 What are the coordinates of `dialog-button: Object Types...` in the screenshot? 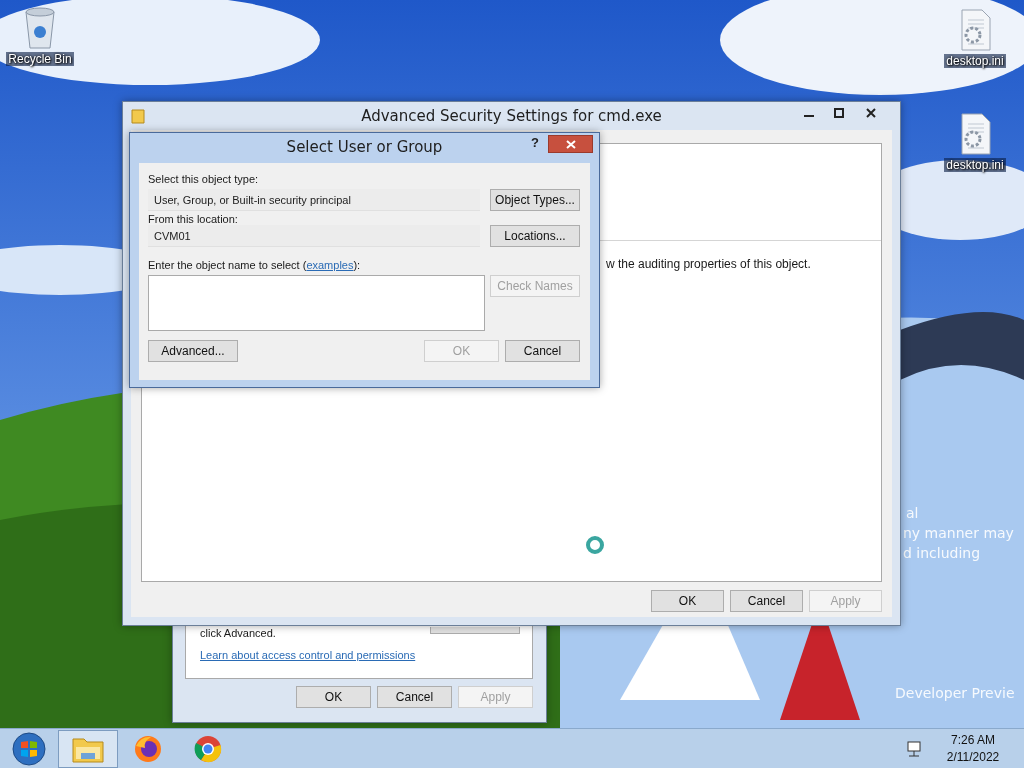 It's located at (535, 200).